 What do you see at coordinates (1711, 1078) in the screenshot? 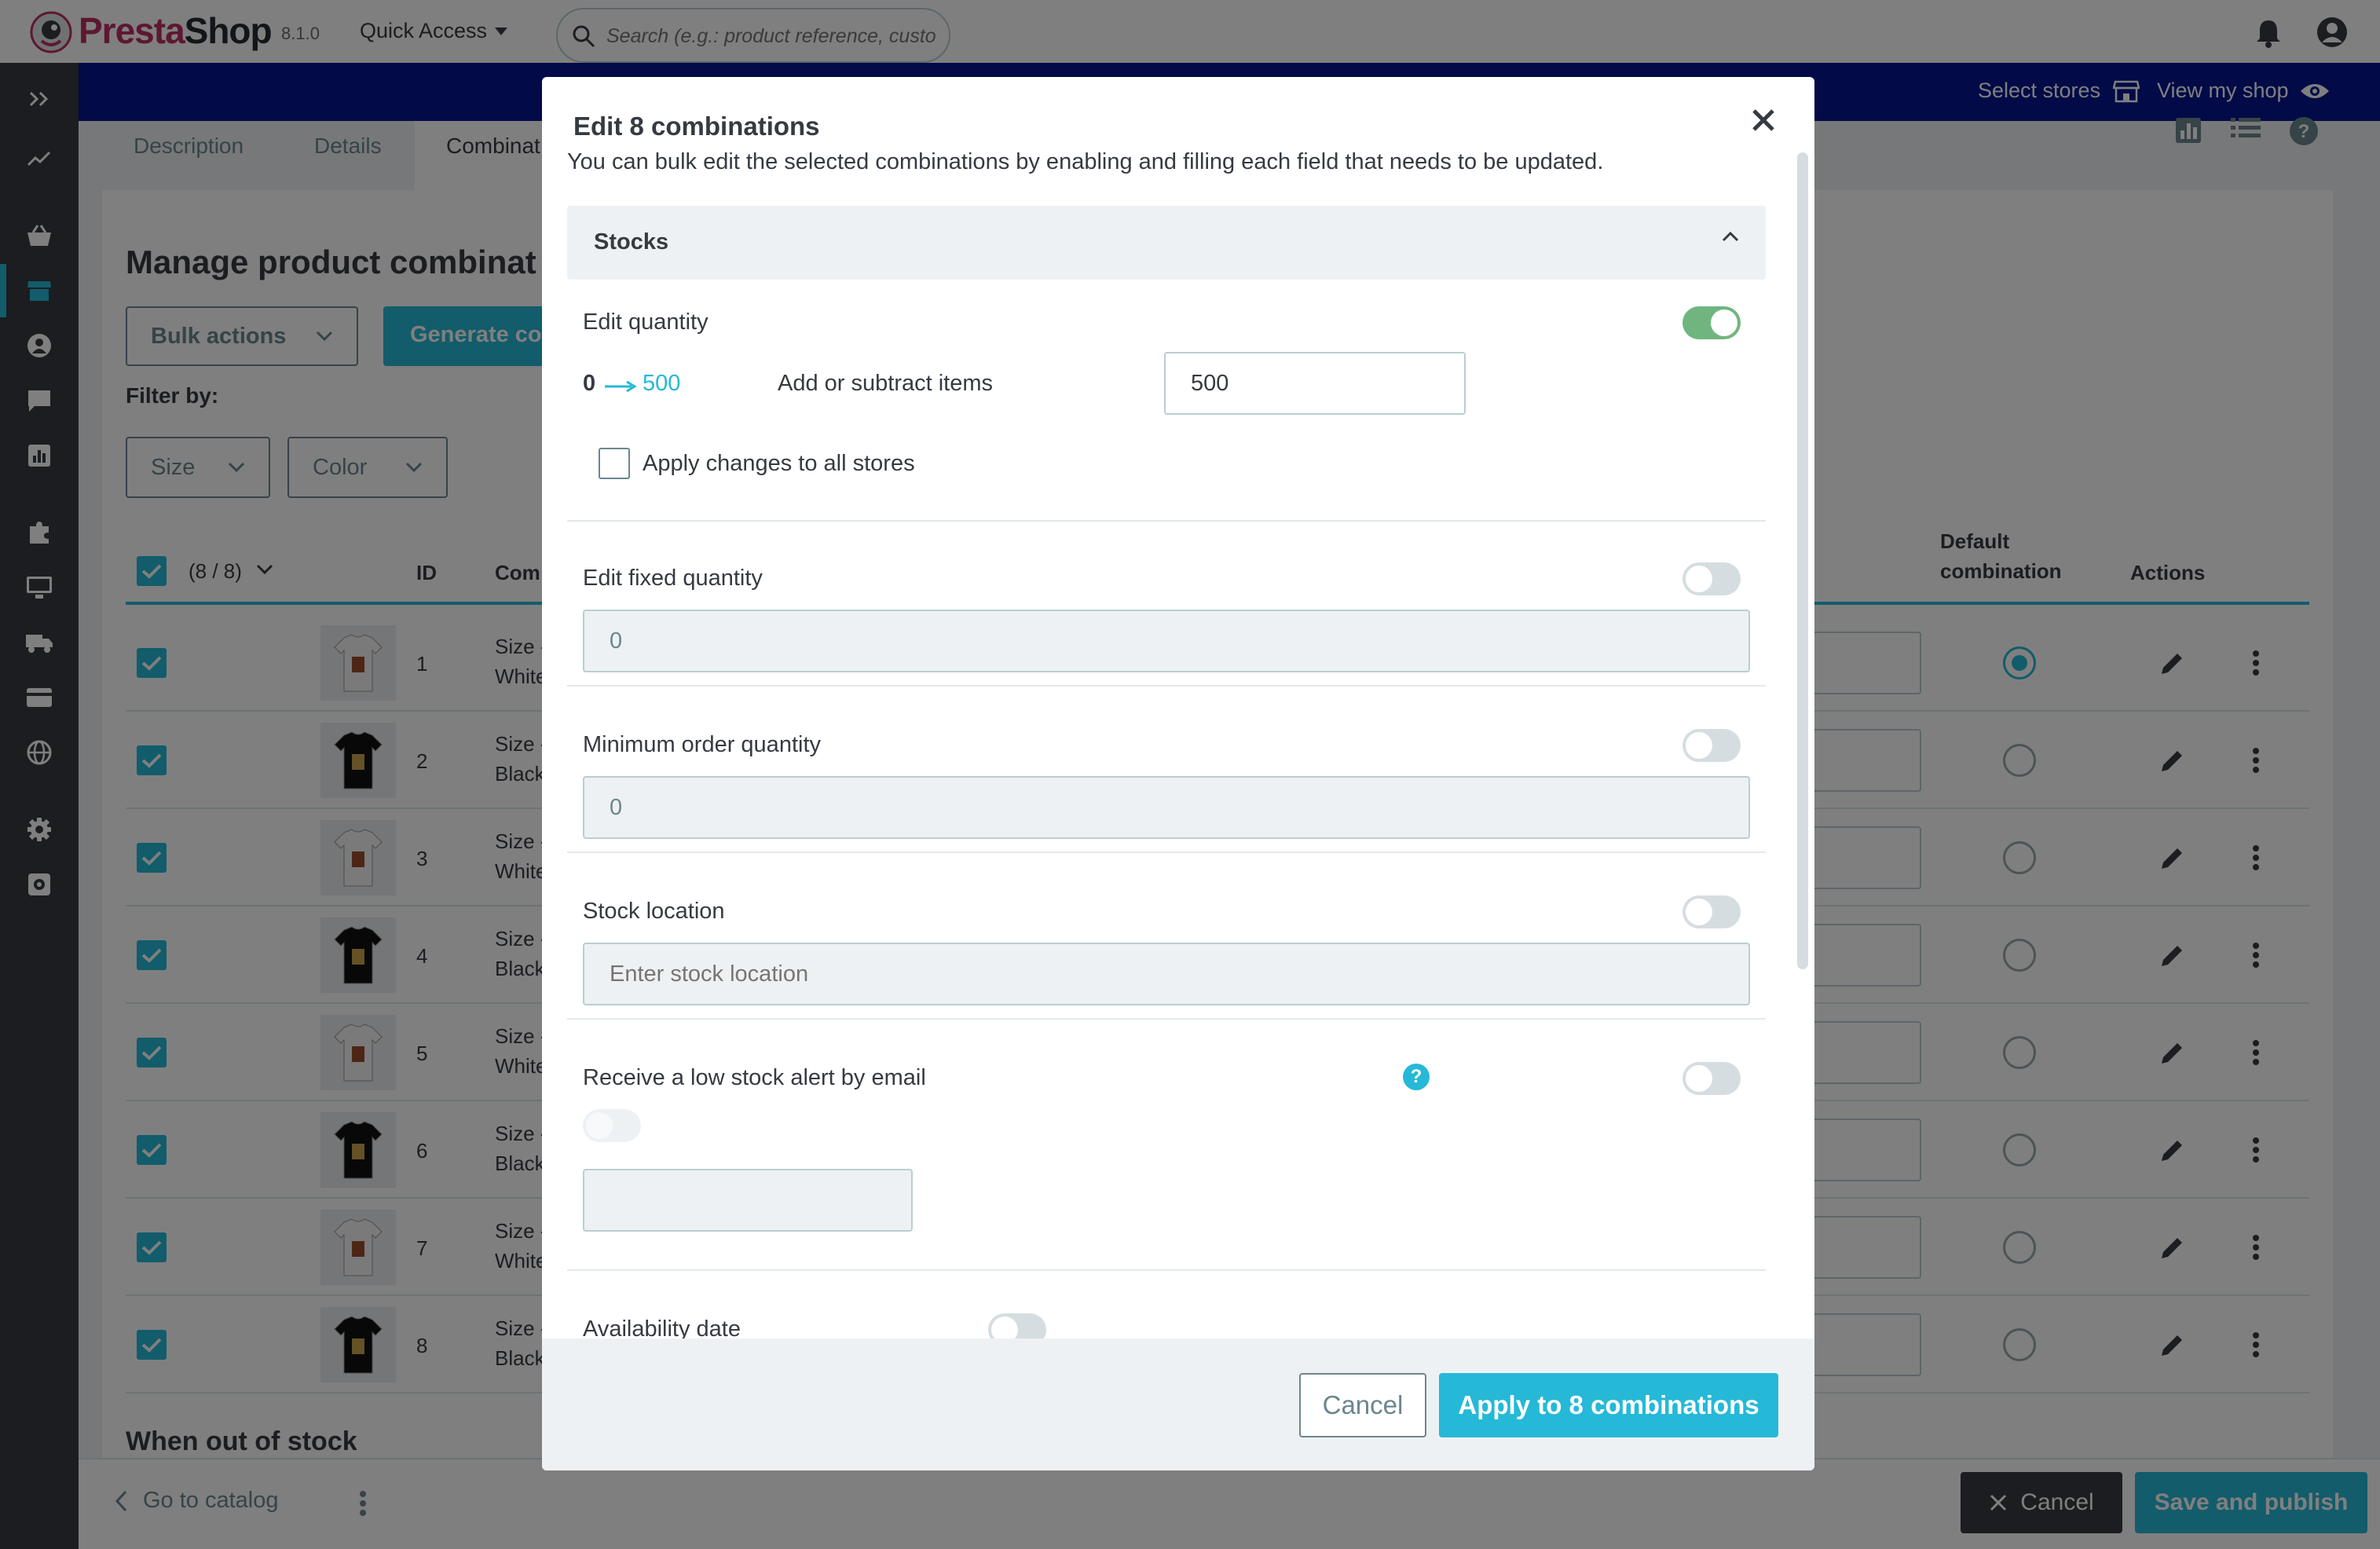
I see `low-stock-alert-toggle` at bounding box center [1711, 1078].